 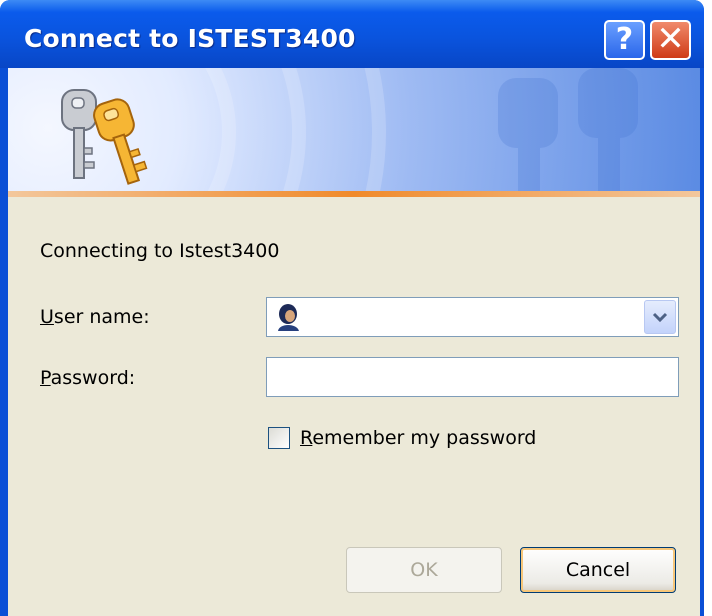 What do you see at coordinates (472, 377) in the screenshot?
I see `password-field` at bounding box center [472, 377].